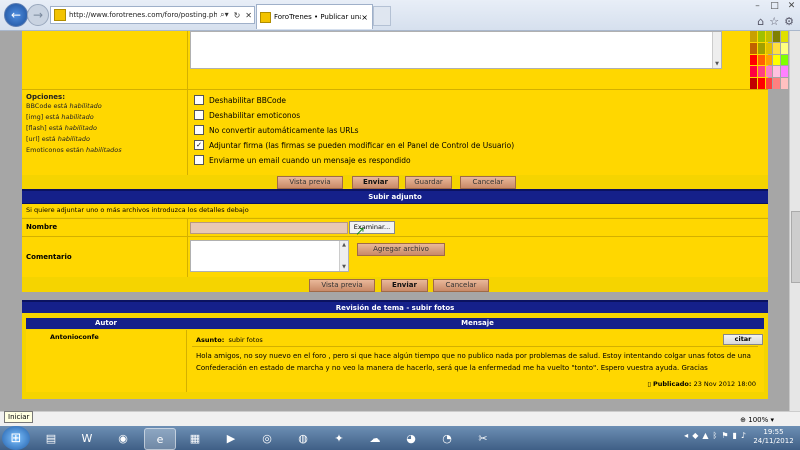  What do you see at coordinates (411, 438) in the screenshot?
I see `chrome-icon: ◕` at bounding box center [411, 438].